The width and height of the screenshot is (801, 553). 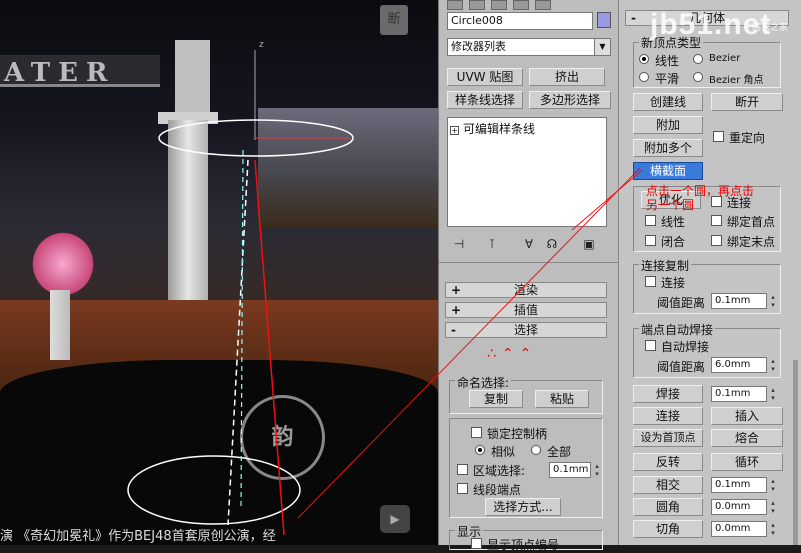 What do you see at coordinates (499, 5) in the screenshot?
I see `hierarchy-tab-icon` at bounding box center [499, 5].